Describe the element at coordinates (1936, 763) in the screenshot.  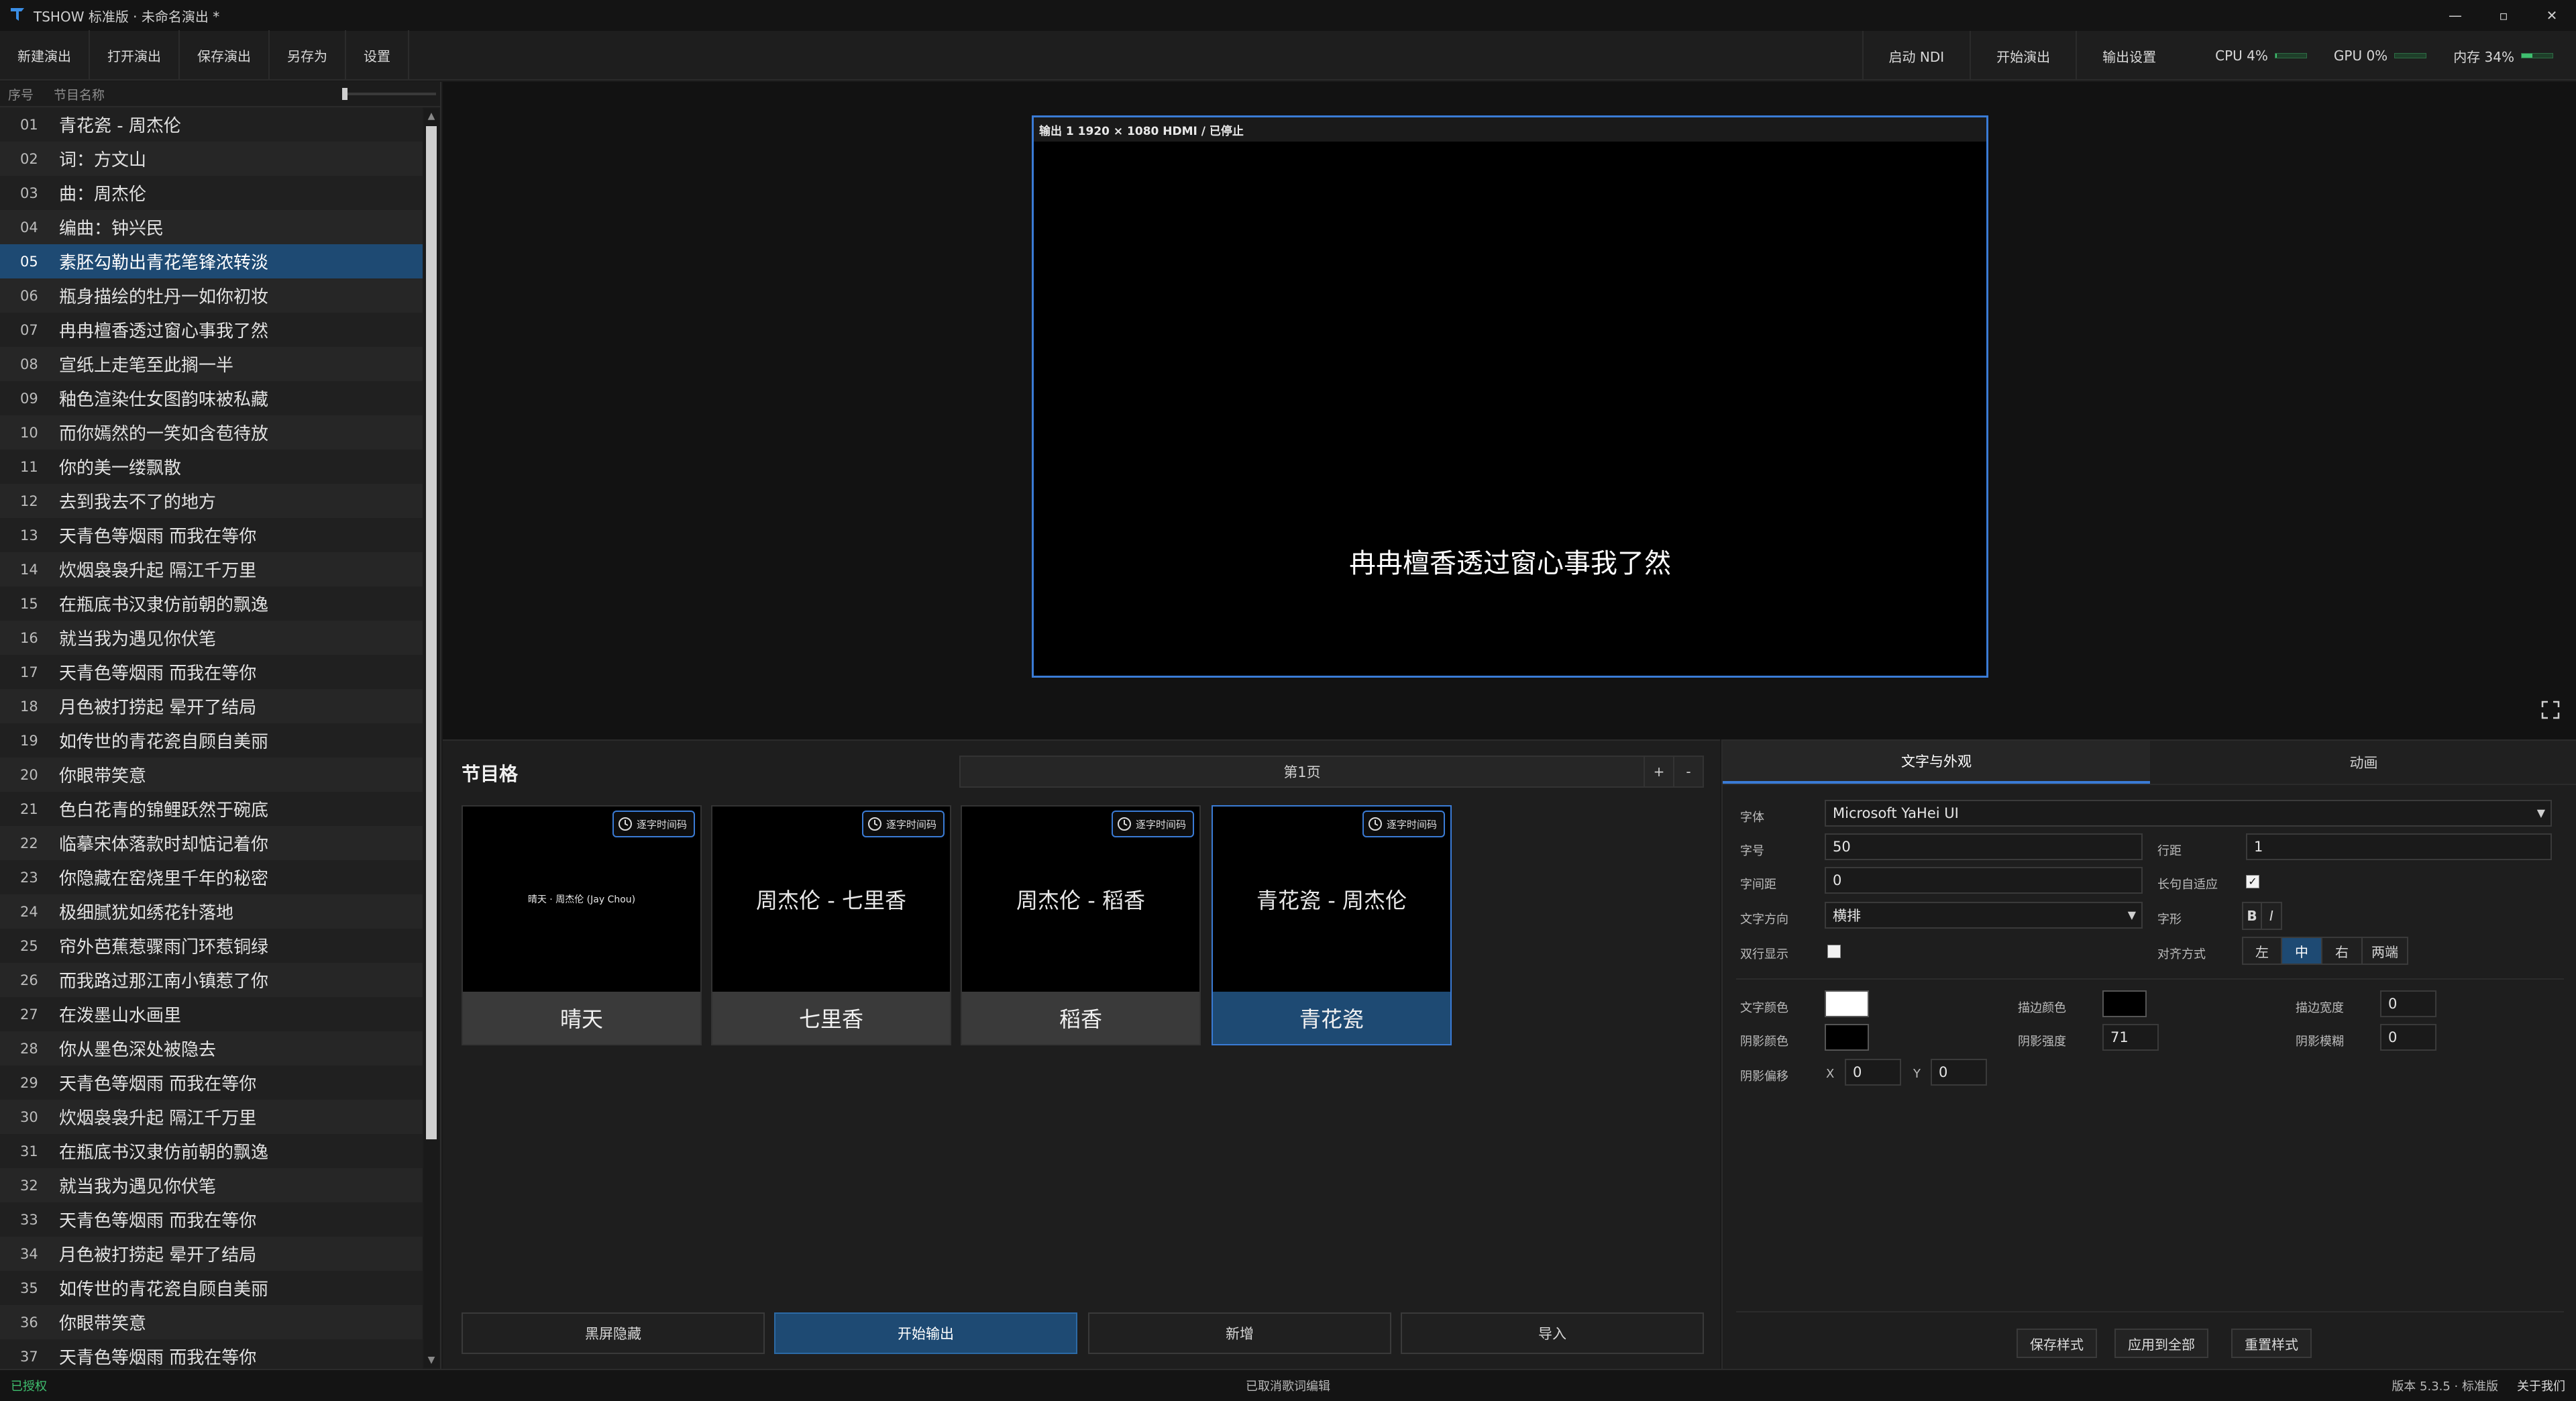
I see `tab-text-appearance: 文字与外观` at that location.